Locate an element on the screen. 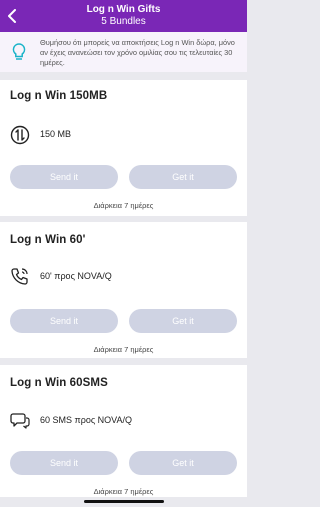 This screenshot has height=507, width=320. data-arrows-icon is located at coordinates (20, 135).